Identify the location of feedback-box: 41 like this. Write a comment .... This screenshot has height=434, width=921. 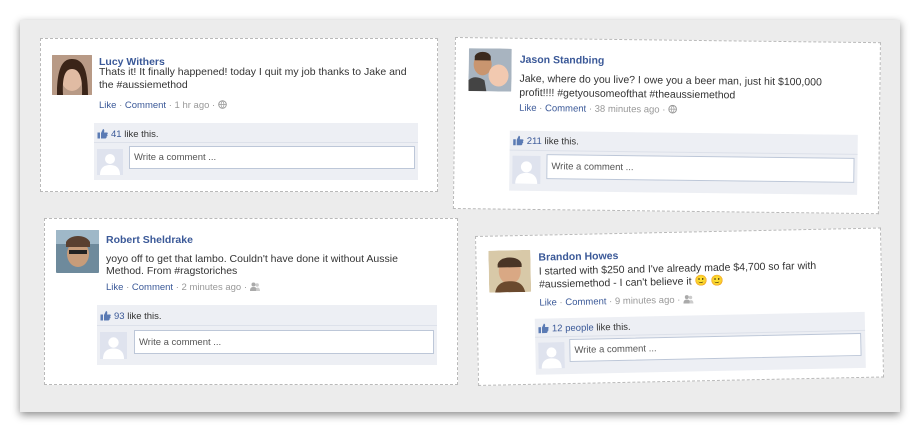
(256, 151).